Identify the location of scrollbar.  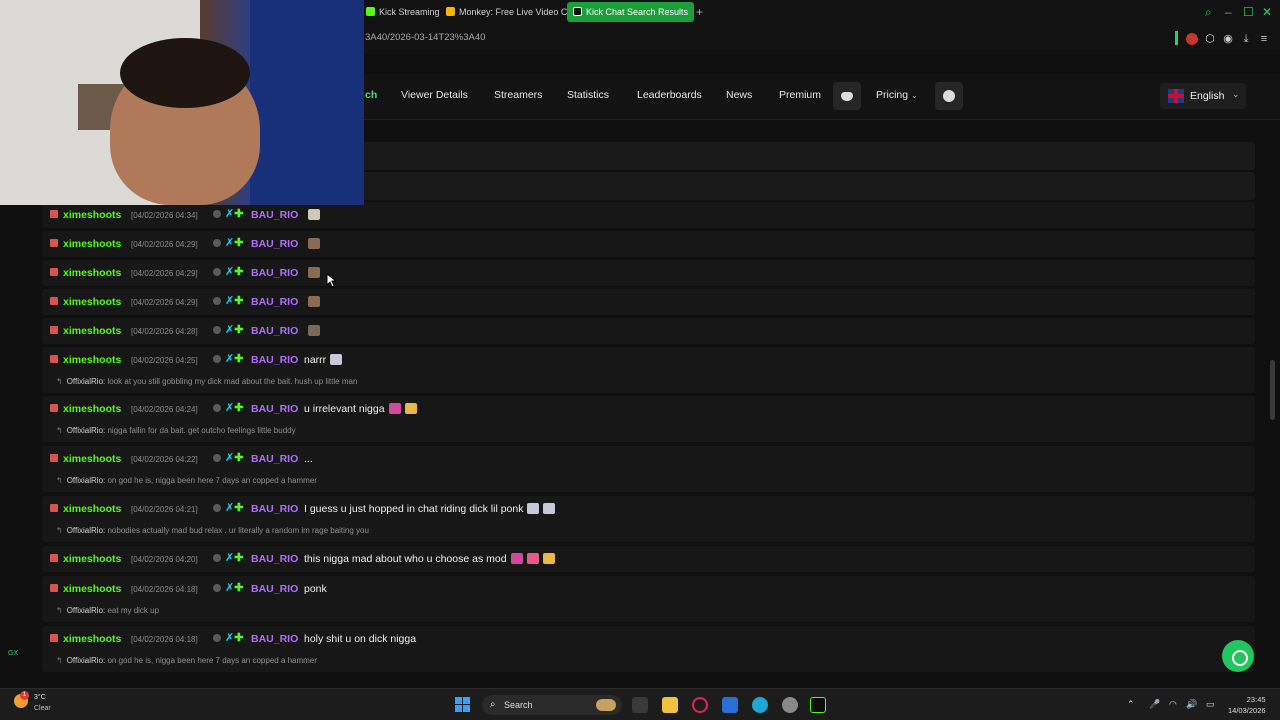
(1272, 390).